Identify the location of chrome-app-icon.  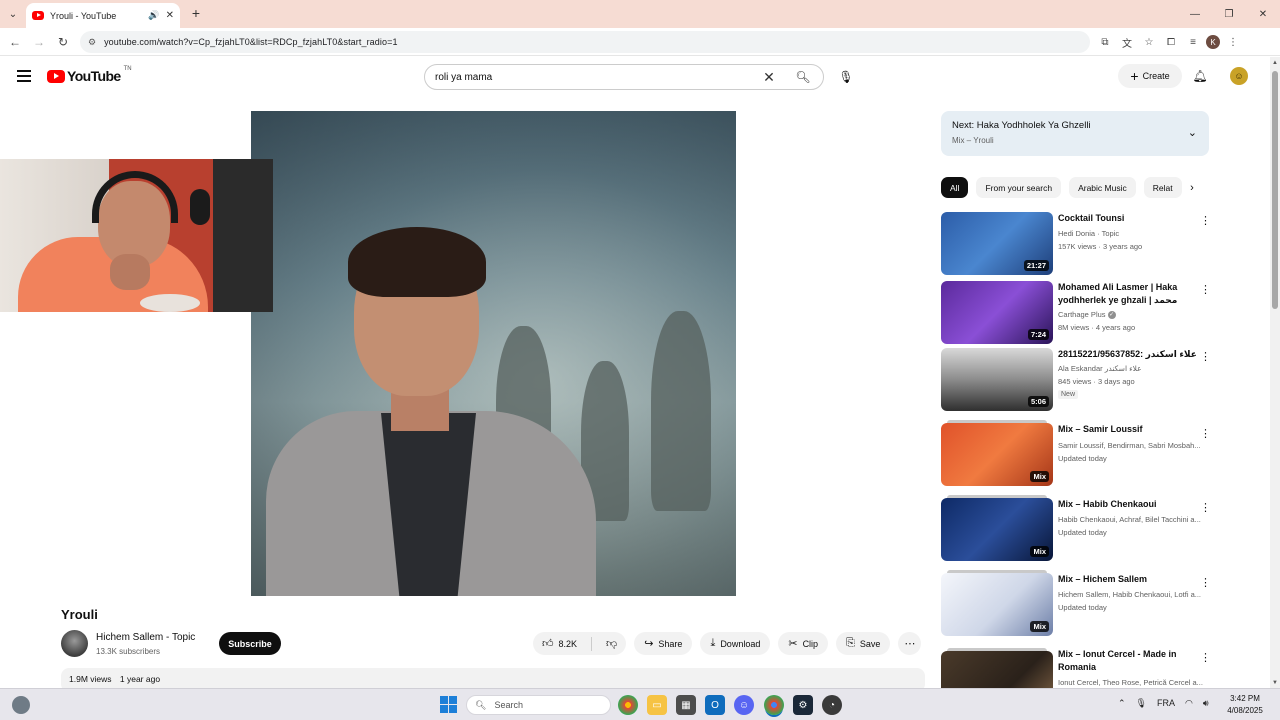
(628, 705).